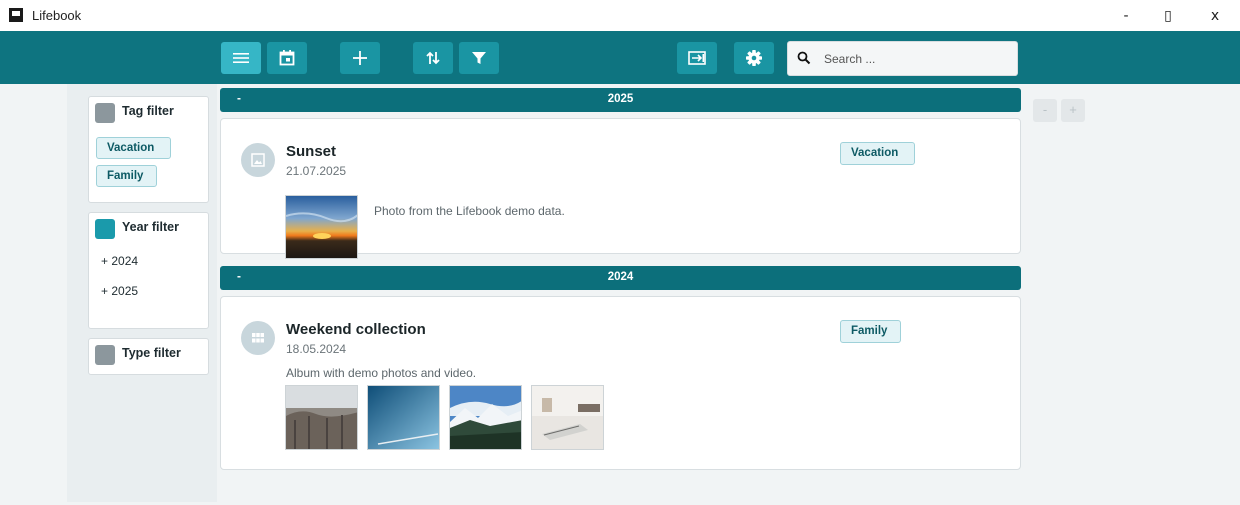 This screenshot has height=505, width=1240. What do you see at coordinates (321, 417) in the screenshot?
I see `thumbnail-forest` at bounding box center [321, 417].